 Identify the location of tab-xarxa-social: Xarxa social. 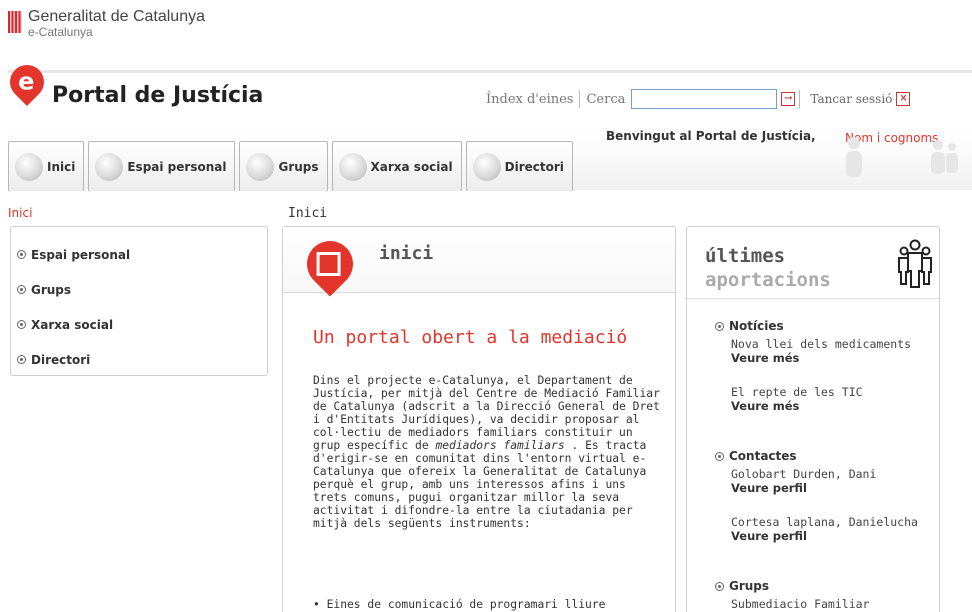
(396, 166).